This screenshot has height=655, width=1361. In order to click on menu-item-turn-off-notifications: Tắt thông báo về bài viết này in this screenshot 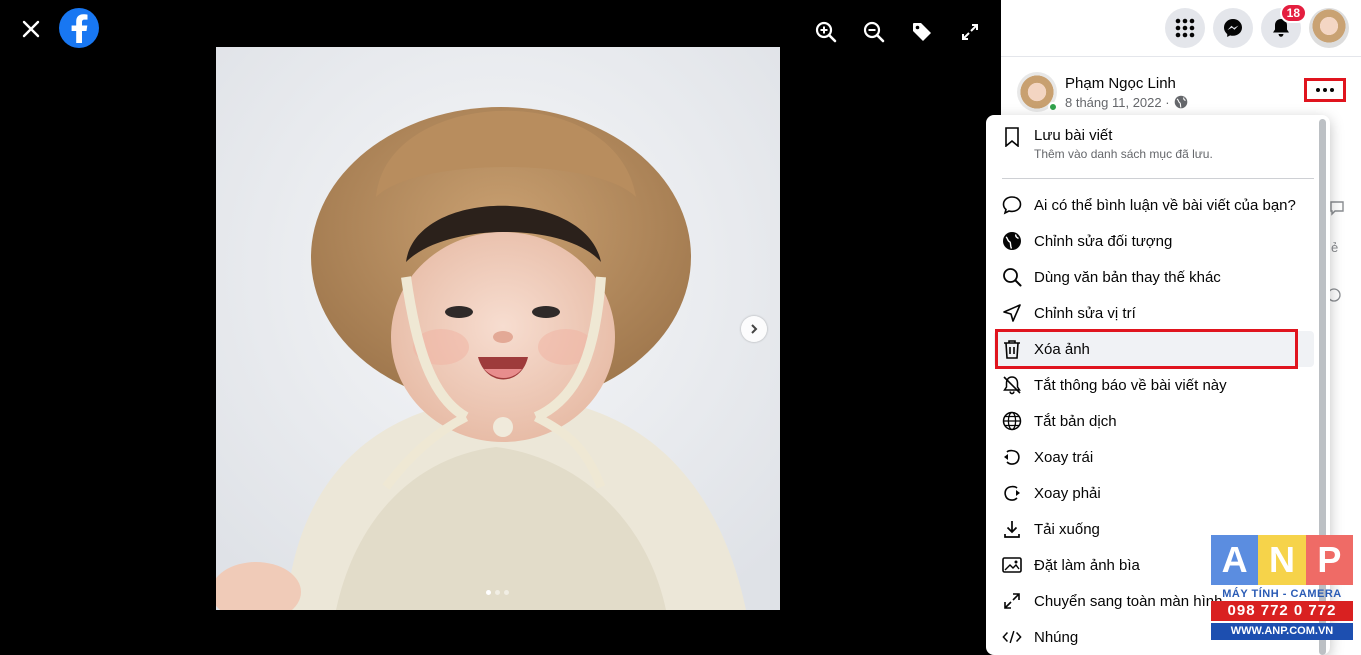, I will do `click(1154, 385)`.